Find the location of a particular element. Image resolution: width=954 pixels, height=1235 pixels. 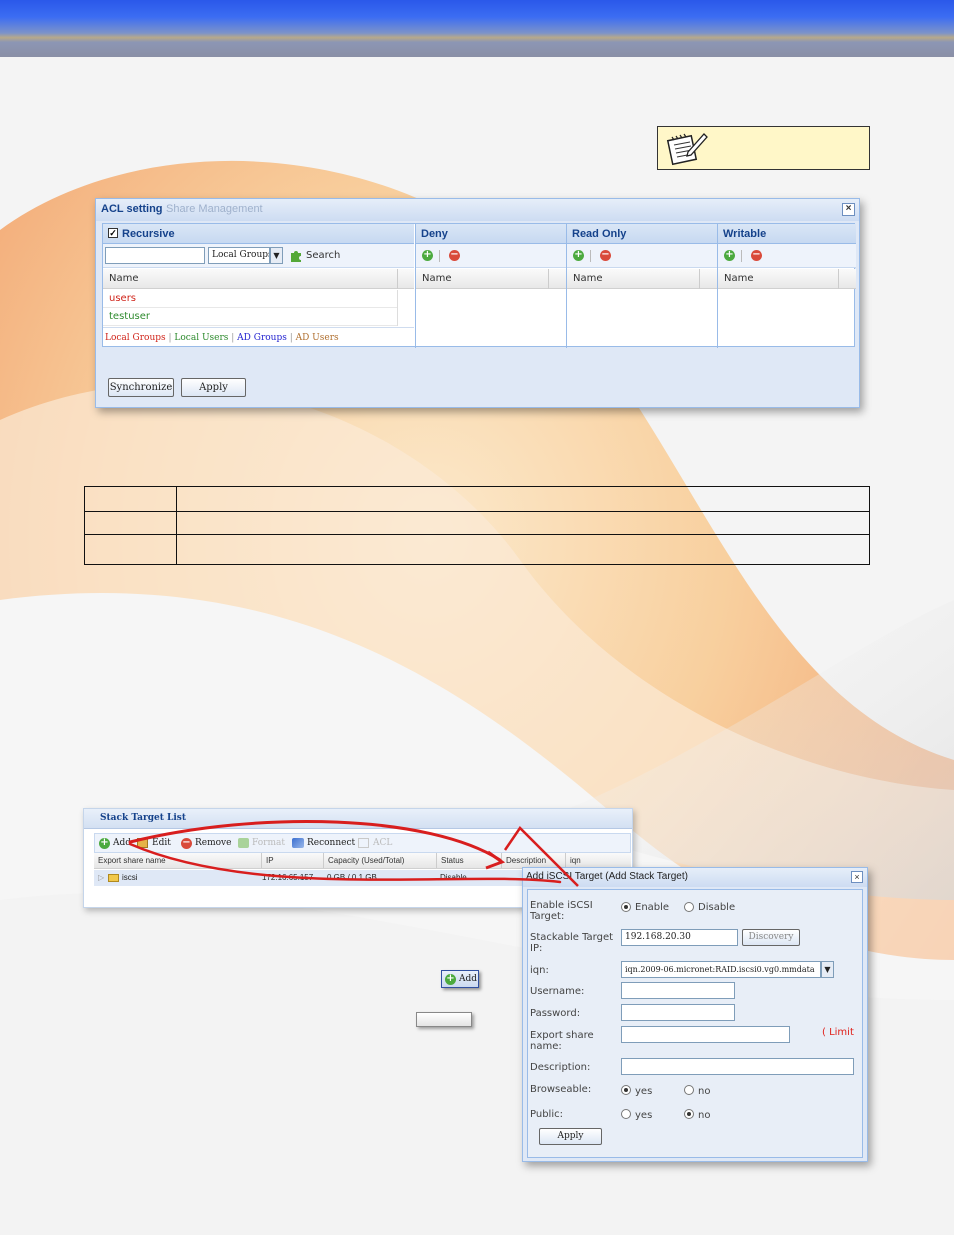

iqn-label: iqn: is located at coordinates (539, 970).